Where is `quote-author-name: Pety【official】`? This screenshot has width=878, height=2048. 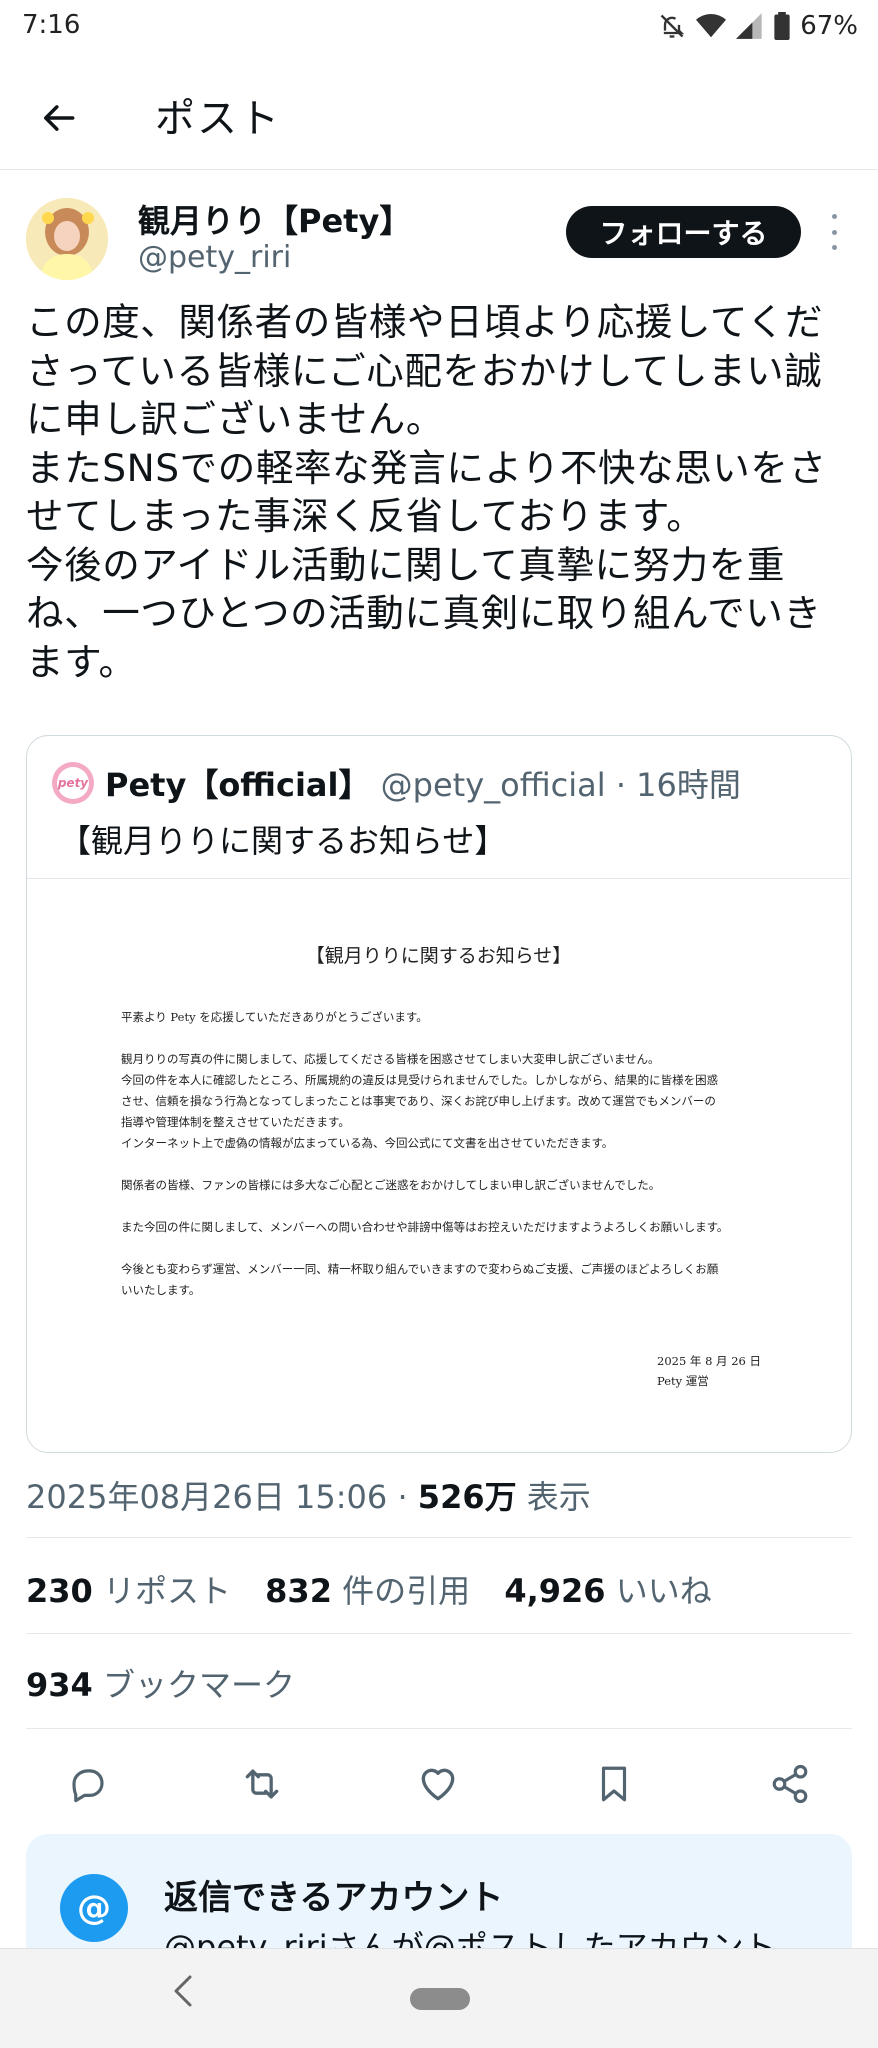
quote-author-name: Pety【official】 is located at coordinates (238, 785).